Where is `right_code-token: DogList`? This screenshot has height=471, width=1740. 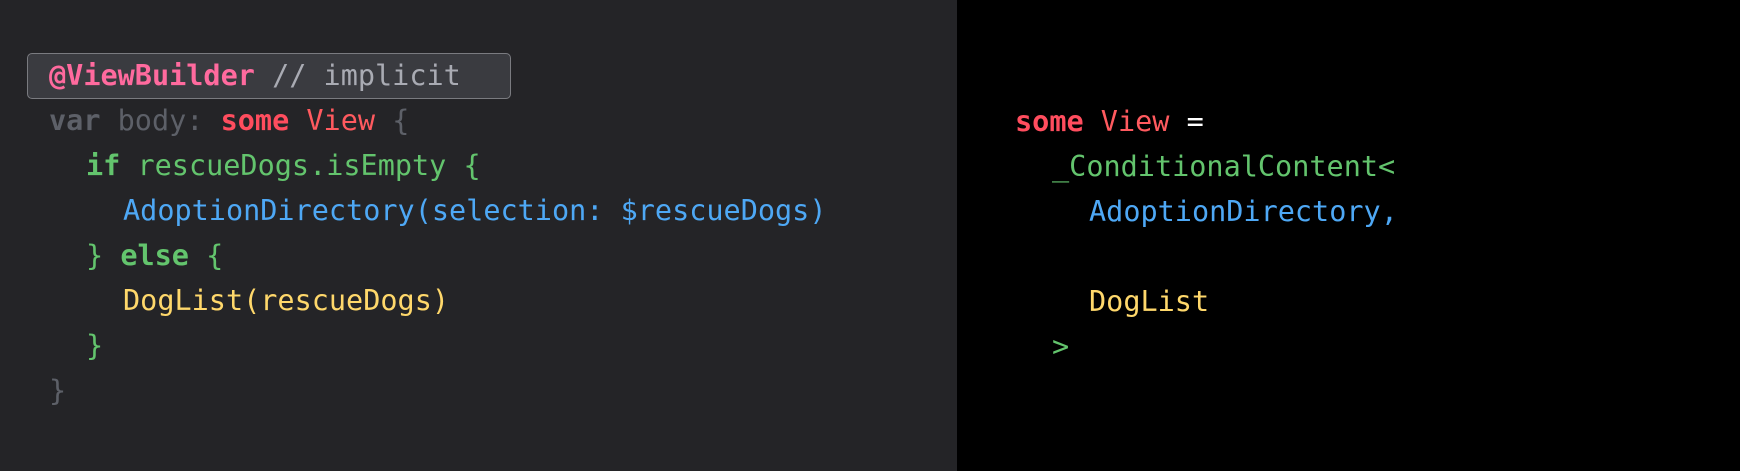 right_code-token: DogList is located at coordinates (1149, 301).